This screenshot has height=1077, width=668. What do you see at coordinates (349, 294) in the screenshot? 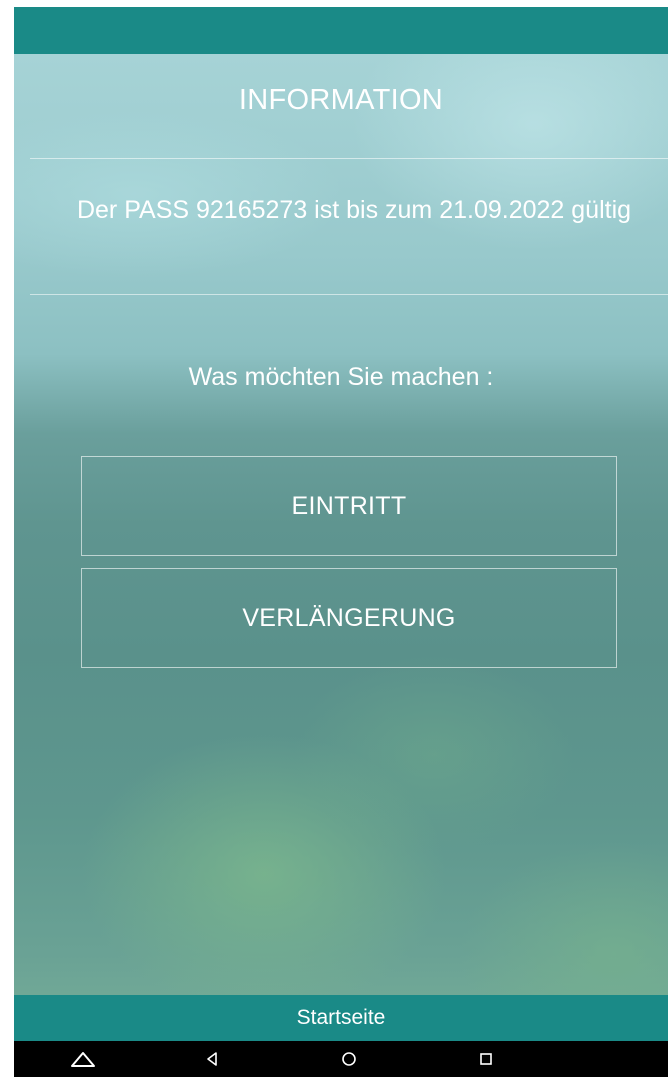
I see `info-divider` at bounding box center [349, 294].